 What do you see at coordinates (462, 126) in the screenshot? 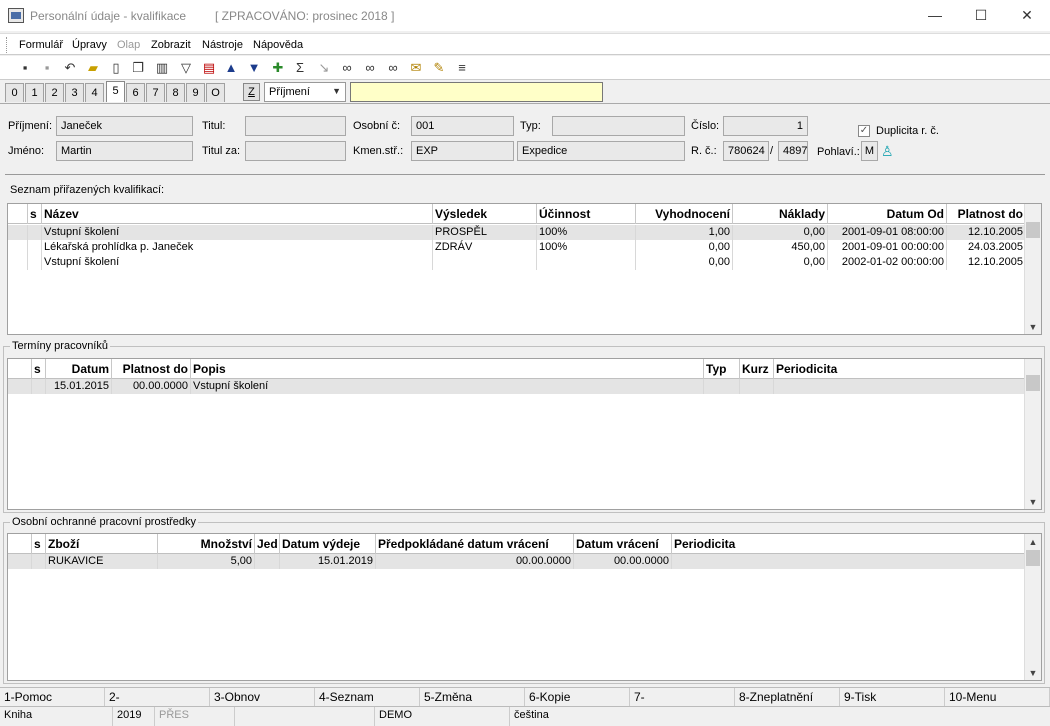
I see `osobni-cislo-field: 001` at bounding box center [462, 126].